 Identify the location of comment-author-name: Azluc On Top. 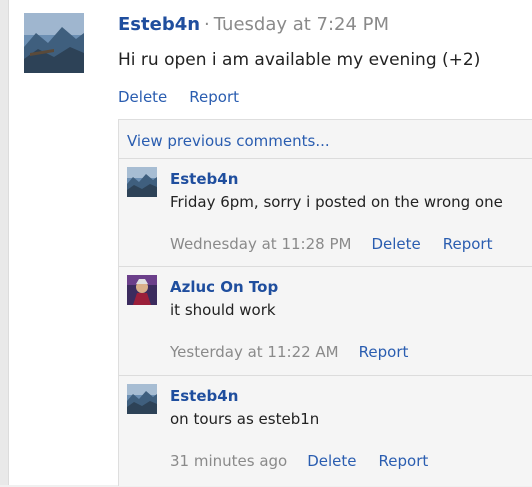
(224, 287).